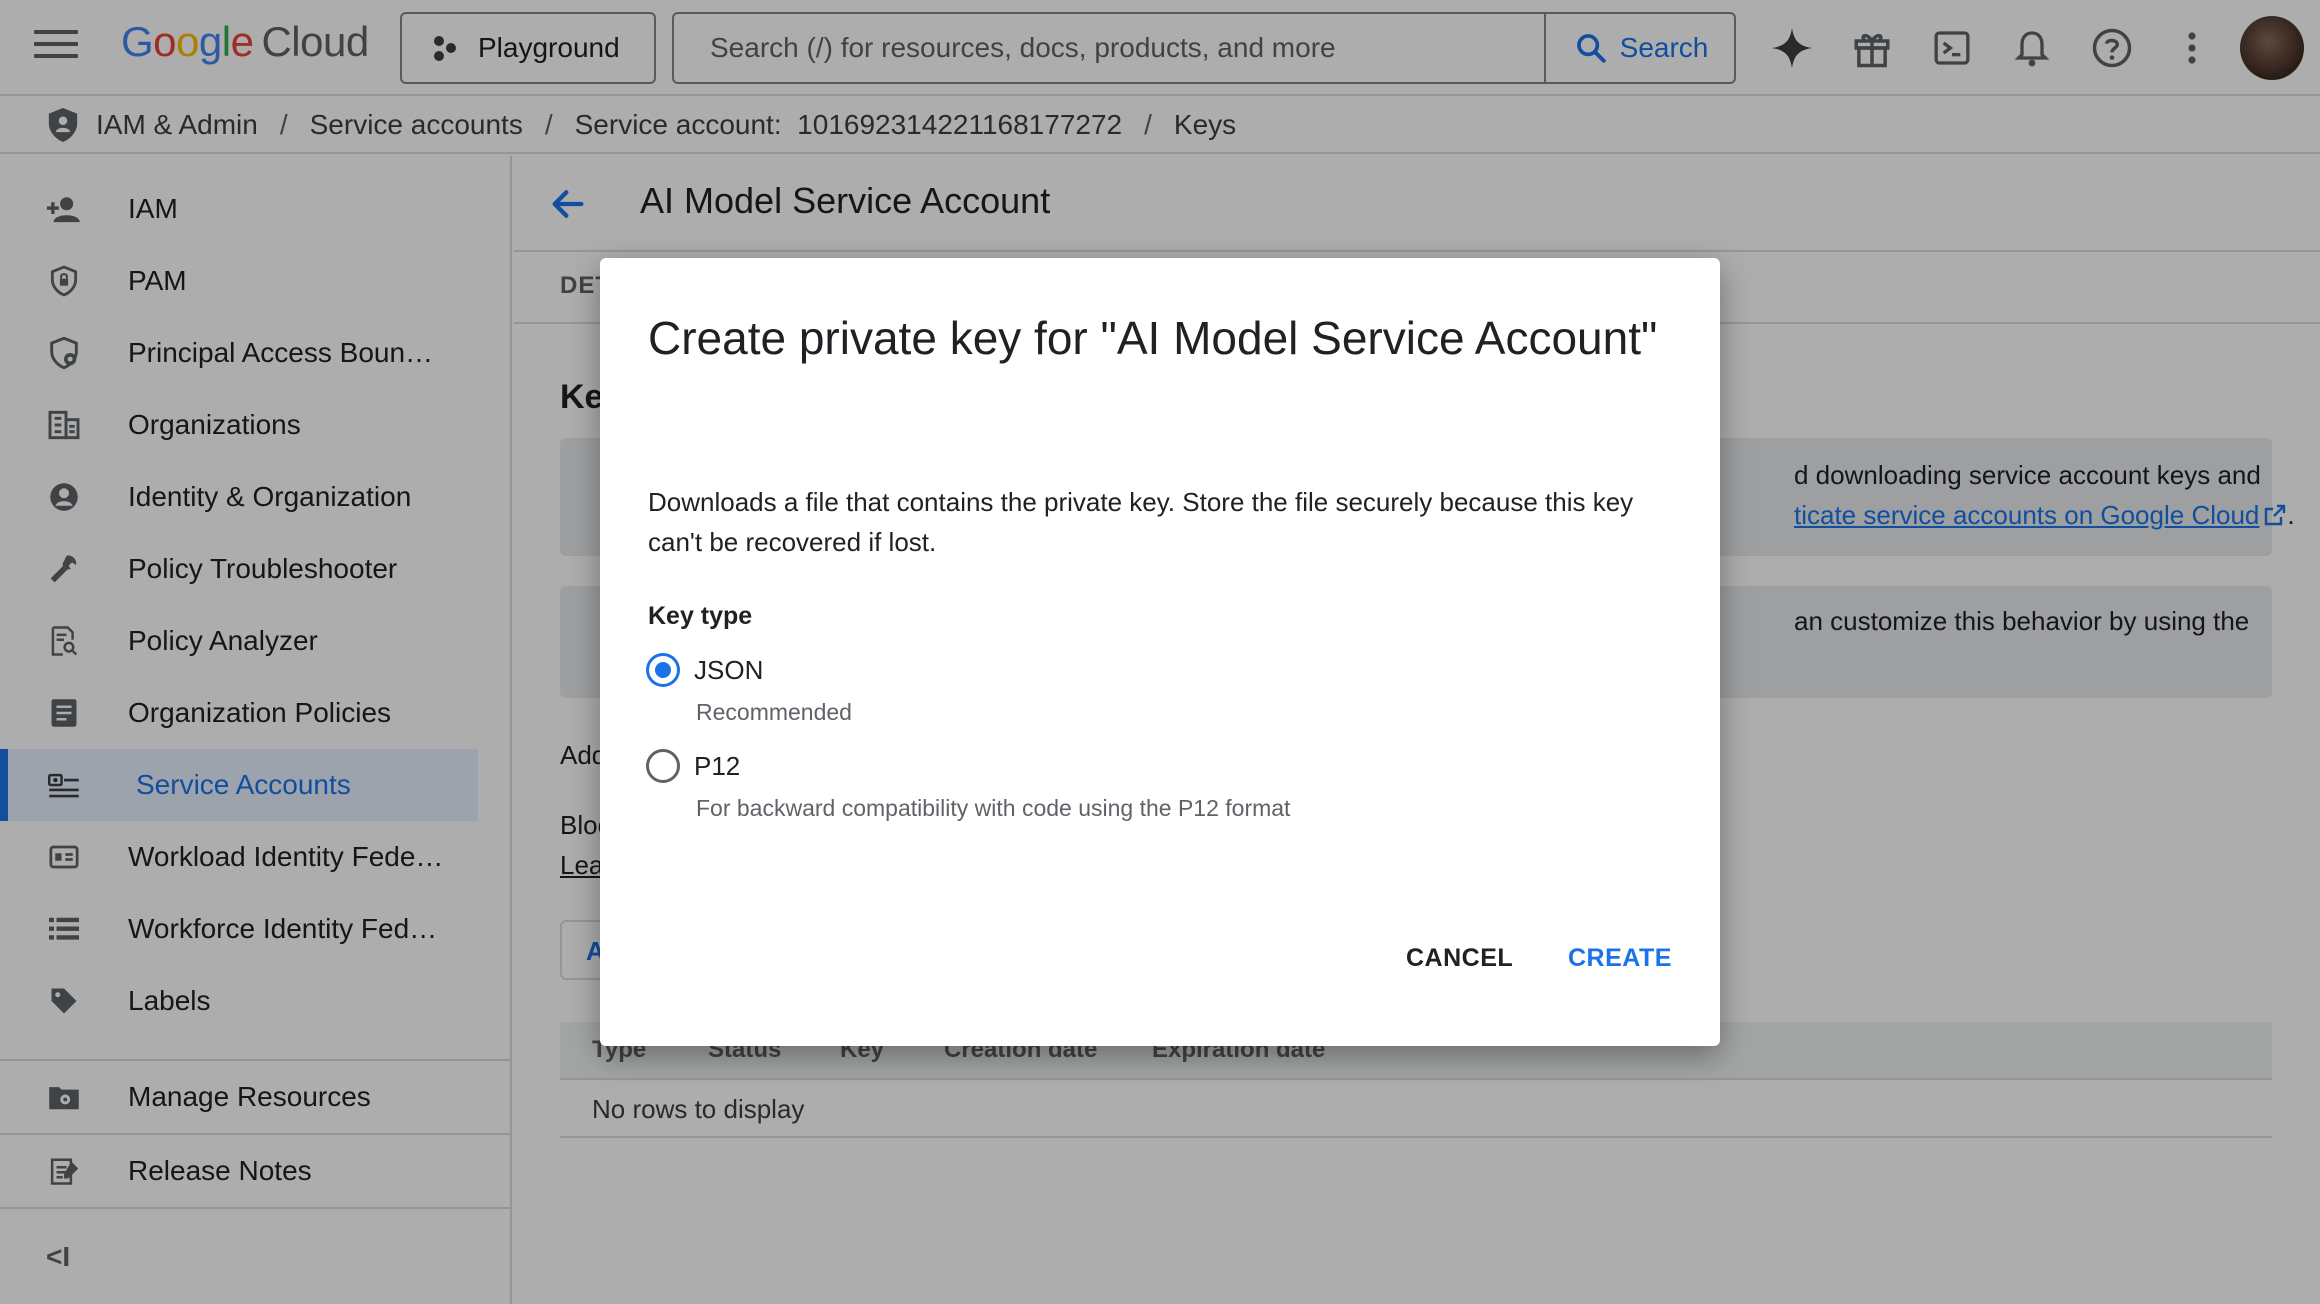  What do you see at coordinates (1459, 958) in the screenshot?
I see `cancel-button: CANCEL` at bounding box center [1459, 958].